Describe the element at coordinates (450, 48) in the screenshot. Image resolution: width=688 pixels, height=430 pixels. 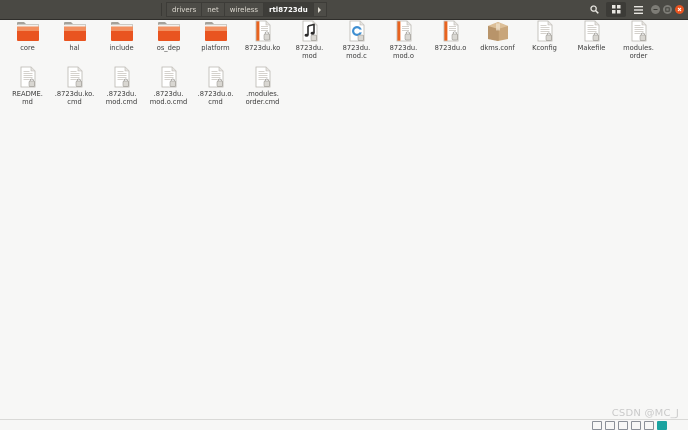
I see `file-item-label: 8723du.o` at that location.